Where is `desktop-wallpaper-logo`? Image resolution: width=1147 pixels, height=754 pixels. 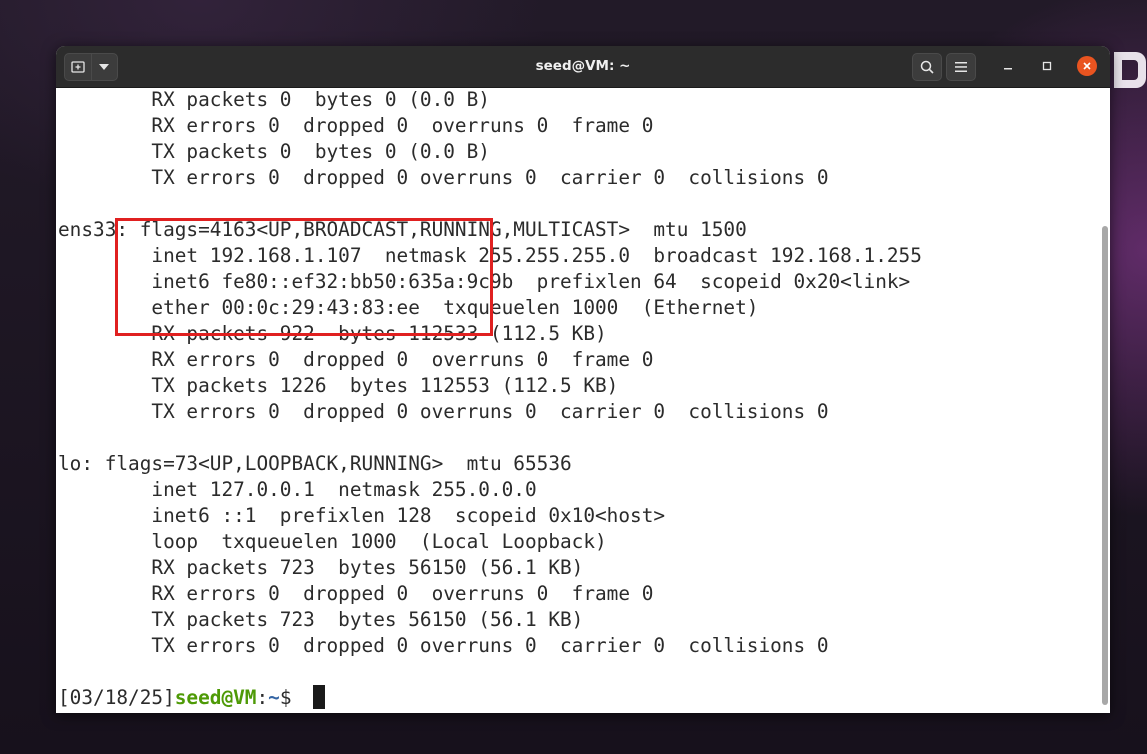
desktop-wallpaper-logo is located at coordinates (1127, 70).